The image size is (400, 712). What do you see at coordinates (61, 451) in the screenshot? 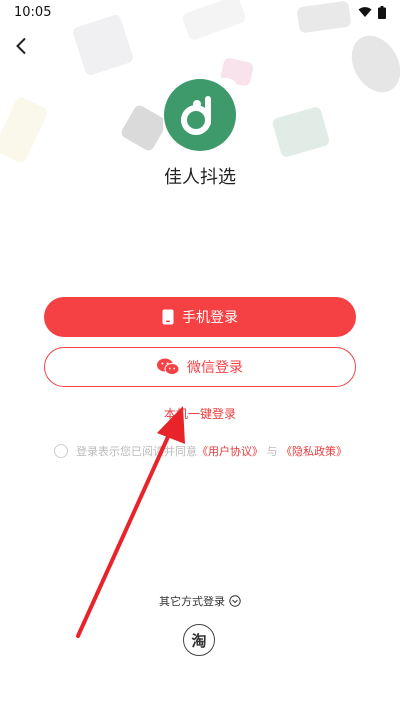
I see `agreement-checkbox` at bounding box center [61, 451].